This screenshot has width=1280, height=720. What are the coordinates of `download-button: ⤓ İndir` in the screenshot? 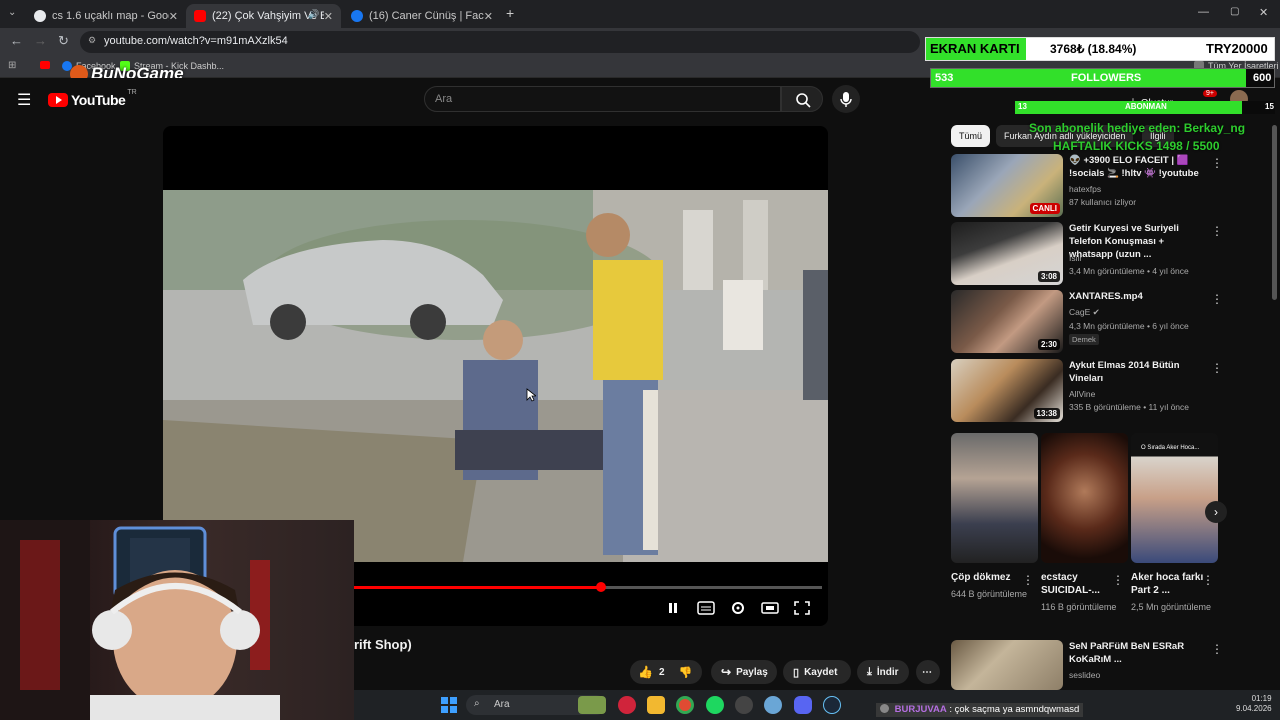 It's located at (883, 672).